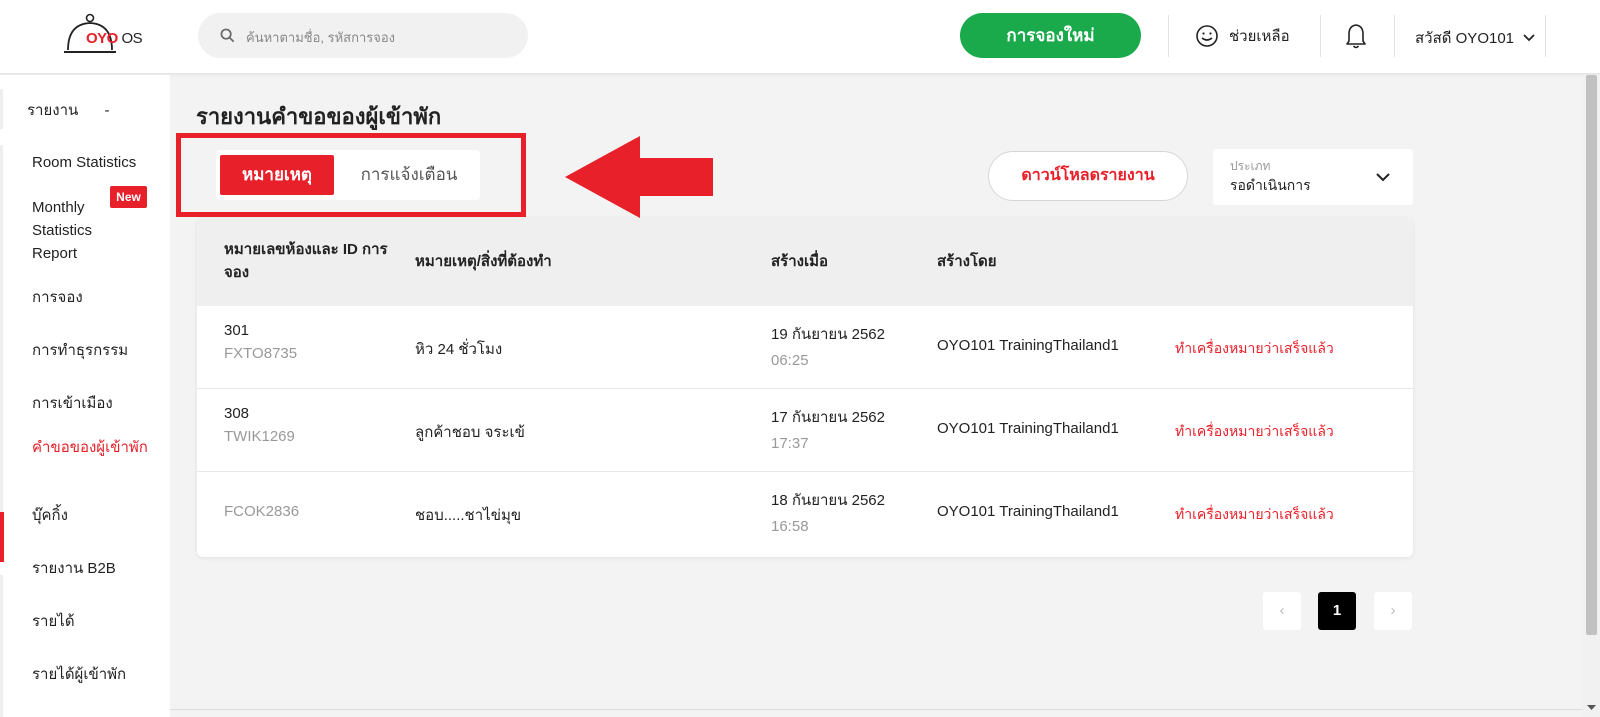 The height and width of the screenshot is (717, 1600). I want to click on smiley-support-icon, so click(1207, 36).